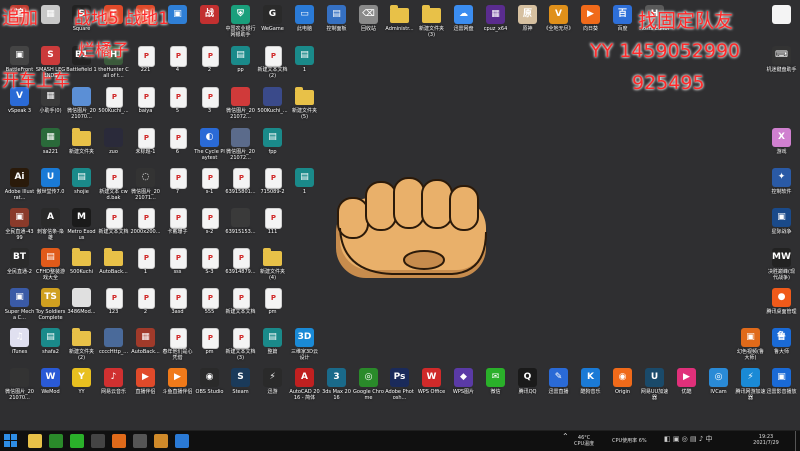 This screenshot has width=800, height=451. I want to click on desktop-icon: ◆ WPS图片, so click(463, 386).